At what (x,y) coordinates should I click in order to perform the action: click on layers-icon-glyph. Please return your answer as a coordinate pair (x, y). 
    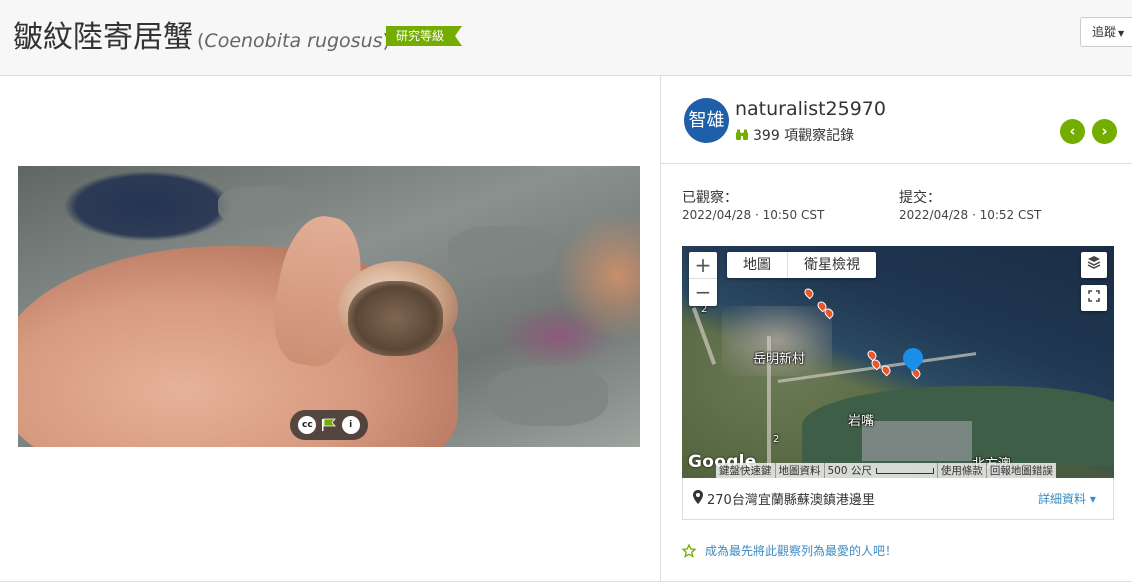
    Looking at the image, I should click on (1094, 262).